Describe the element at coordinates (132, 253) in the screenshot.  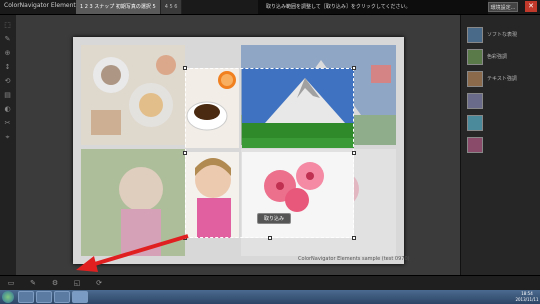
I see `red-arrow-annotation` at that location.